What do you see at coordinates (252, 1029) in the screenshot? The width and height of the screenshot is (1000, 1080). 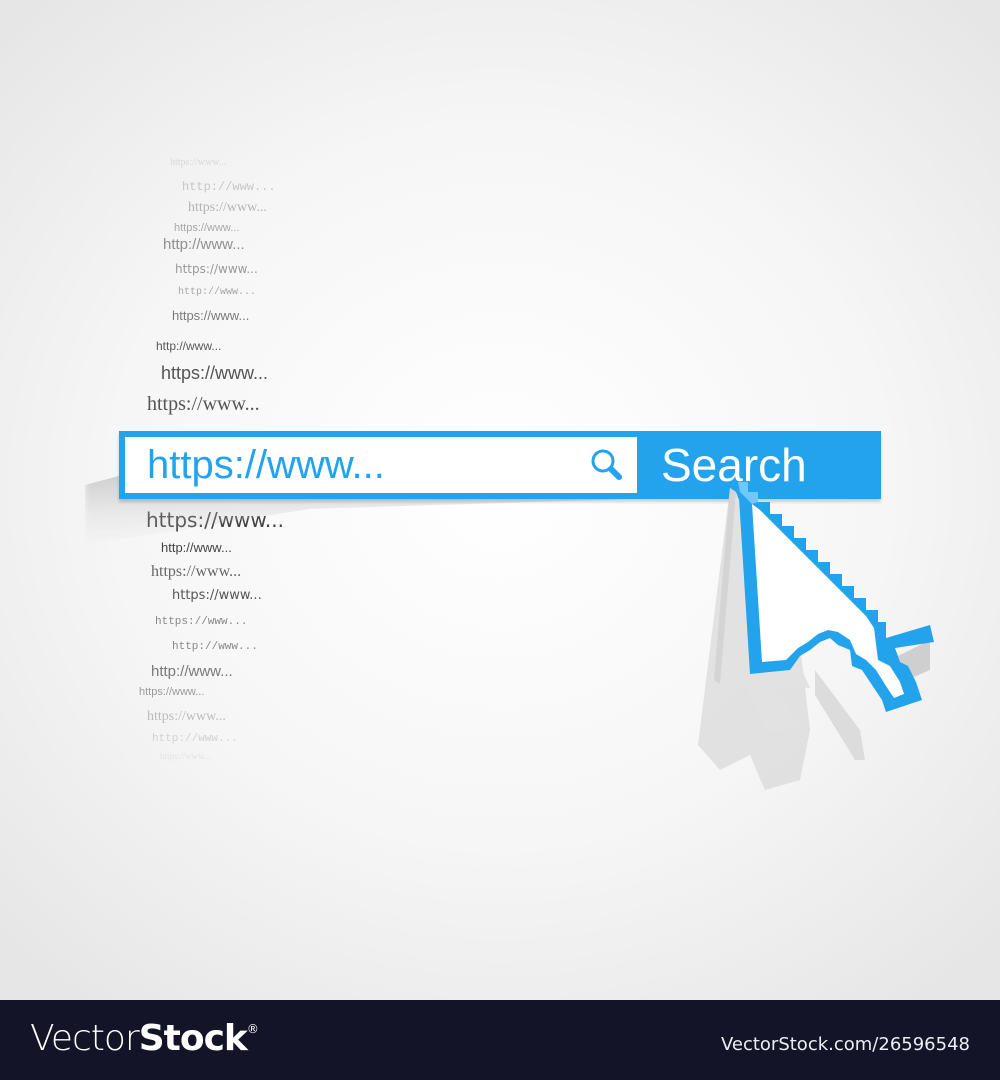 I see `registered-mark: ®` at bounding box center [252, 1029].